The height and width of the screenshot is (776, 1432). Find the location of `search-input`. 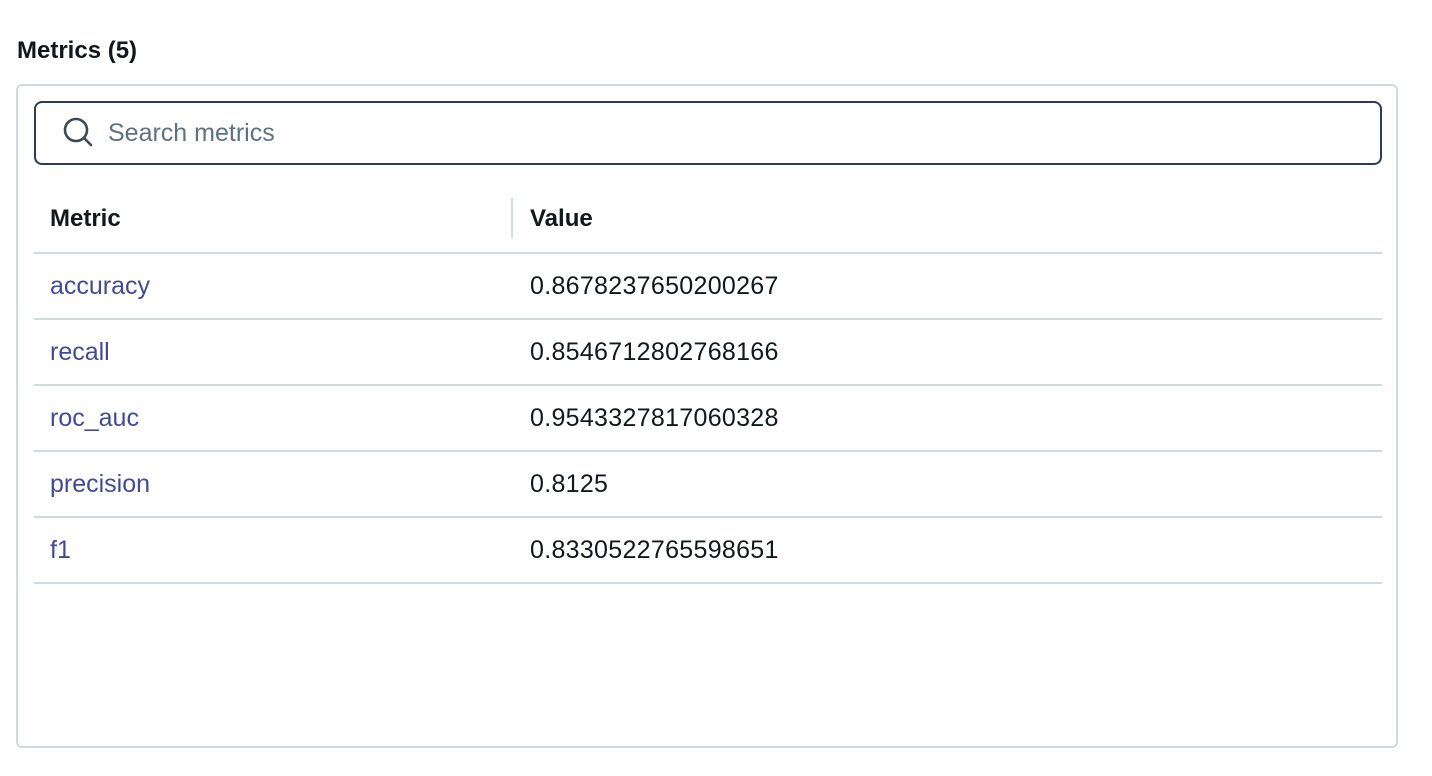

search-input is located at coordinates (736, 133).